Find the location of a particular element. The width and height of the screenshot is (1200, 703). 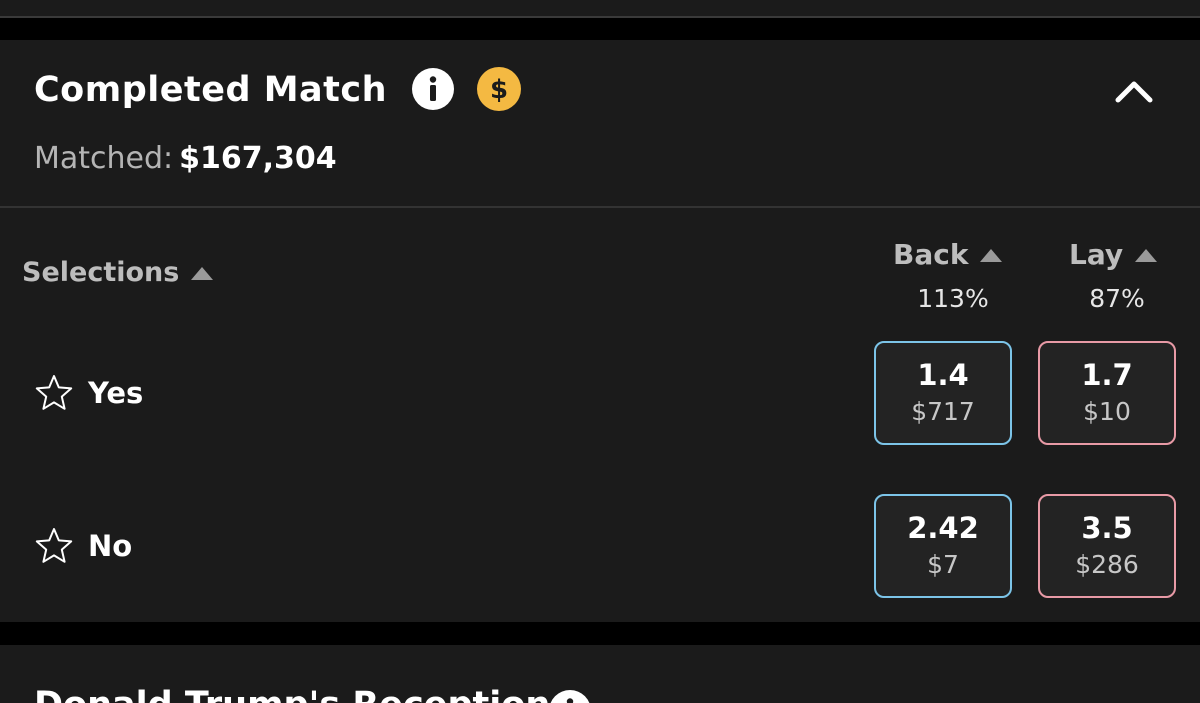

back-book-percentage: 113% is located at coordinates (953, 298).